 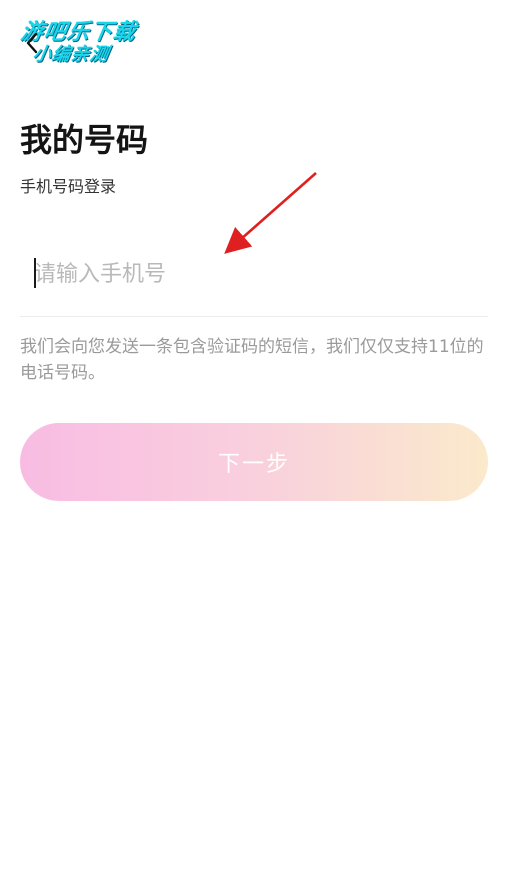 I want to click on login-method-subtitle: 手机号码登录, so click(x=68, y=186).